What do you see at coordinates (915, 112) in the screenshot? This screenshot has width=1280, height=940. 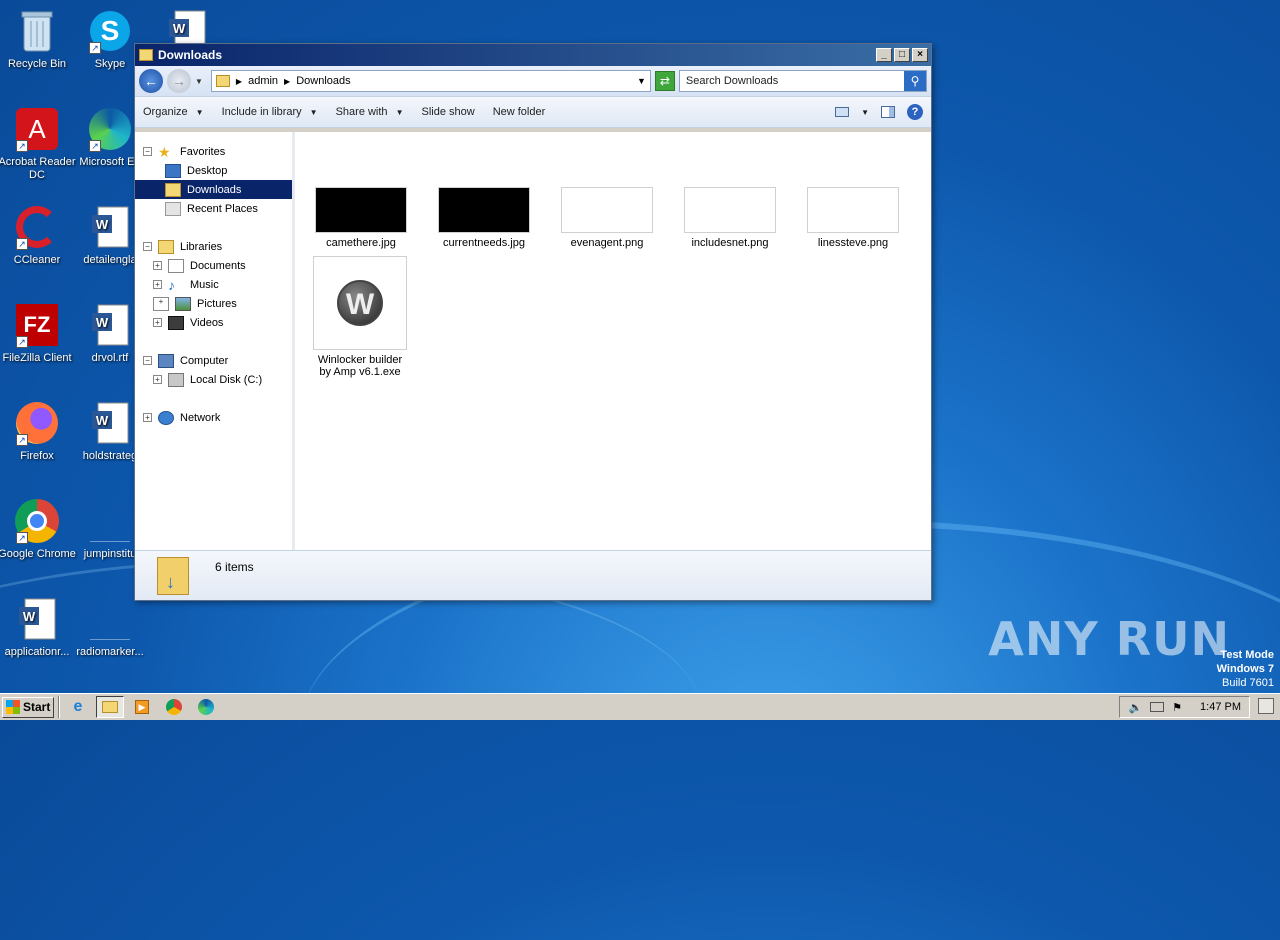 I see `help-icon: ?` at bounding box center [915, 112].